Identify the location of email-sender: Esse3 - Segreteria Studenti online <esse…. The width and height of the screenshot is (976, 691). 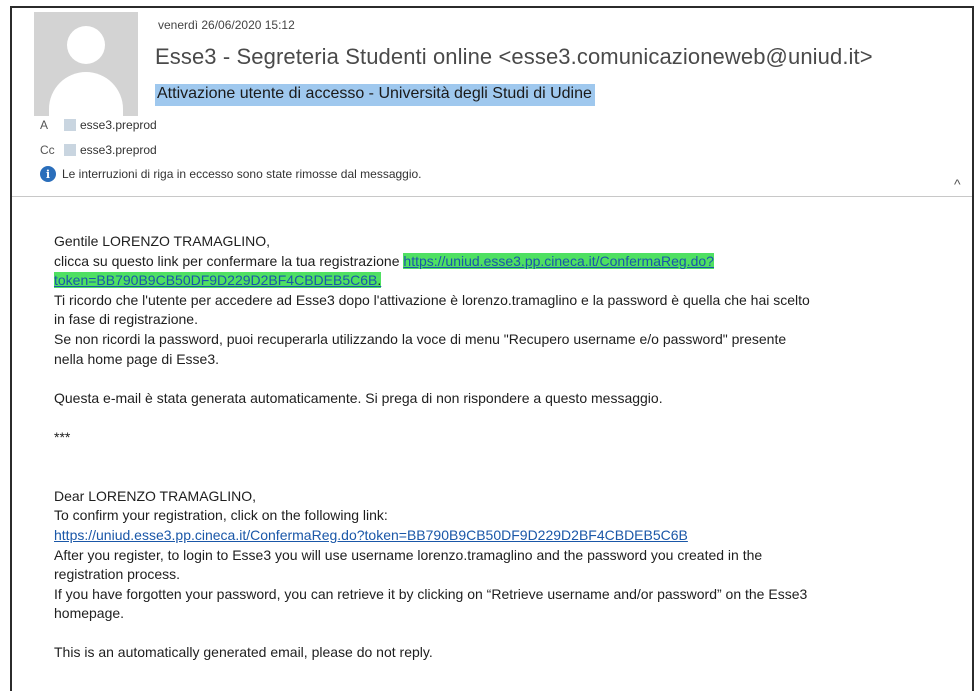
(514, 57).